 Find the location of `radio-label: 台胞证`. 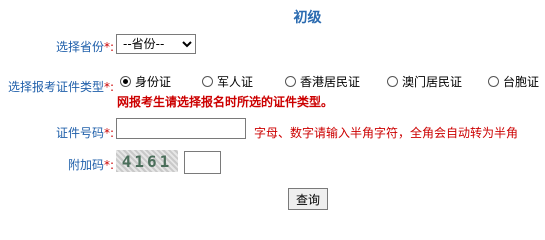

radio-label: 台胞证 is located at coordinates (521, 82).